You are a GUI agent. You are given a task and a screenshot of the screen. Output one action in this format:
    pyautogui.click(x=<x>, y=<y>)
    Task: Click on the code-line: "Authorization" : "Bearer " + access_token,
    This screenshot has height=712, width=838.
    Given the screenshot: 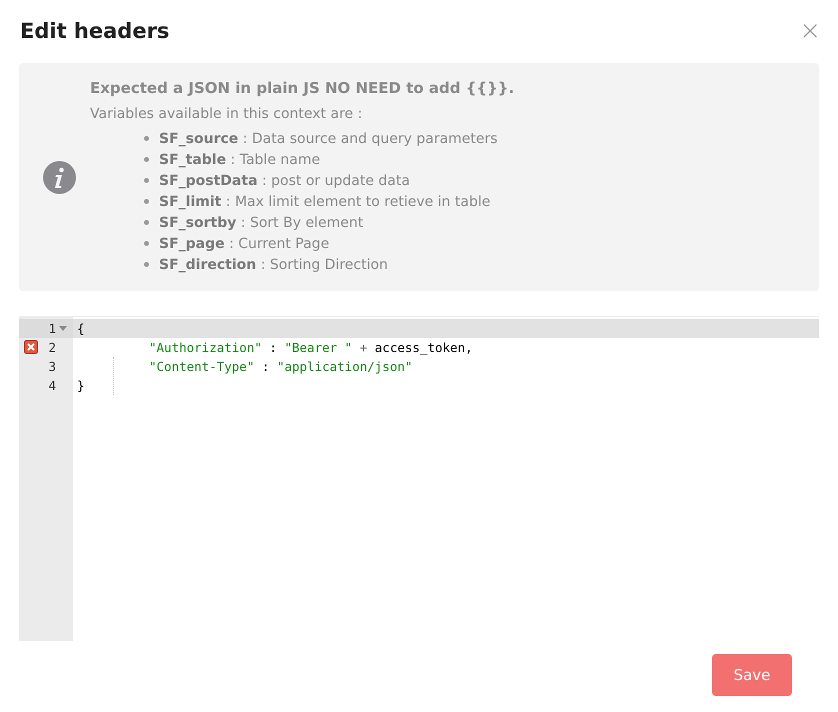 What is the action you would take?
    pyautogui.click(x=311, y=348)
    